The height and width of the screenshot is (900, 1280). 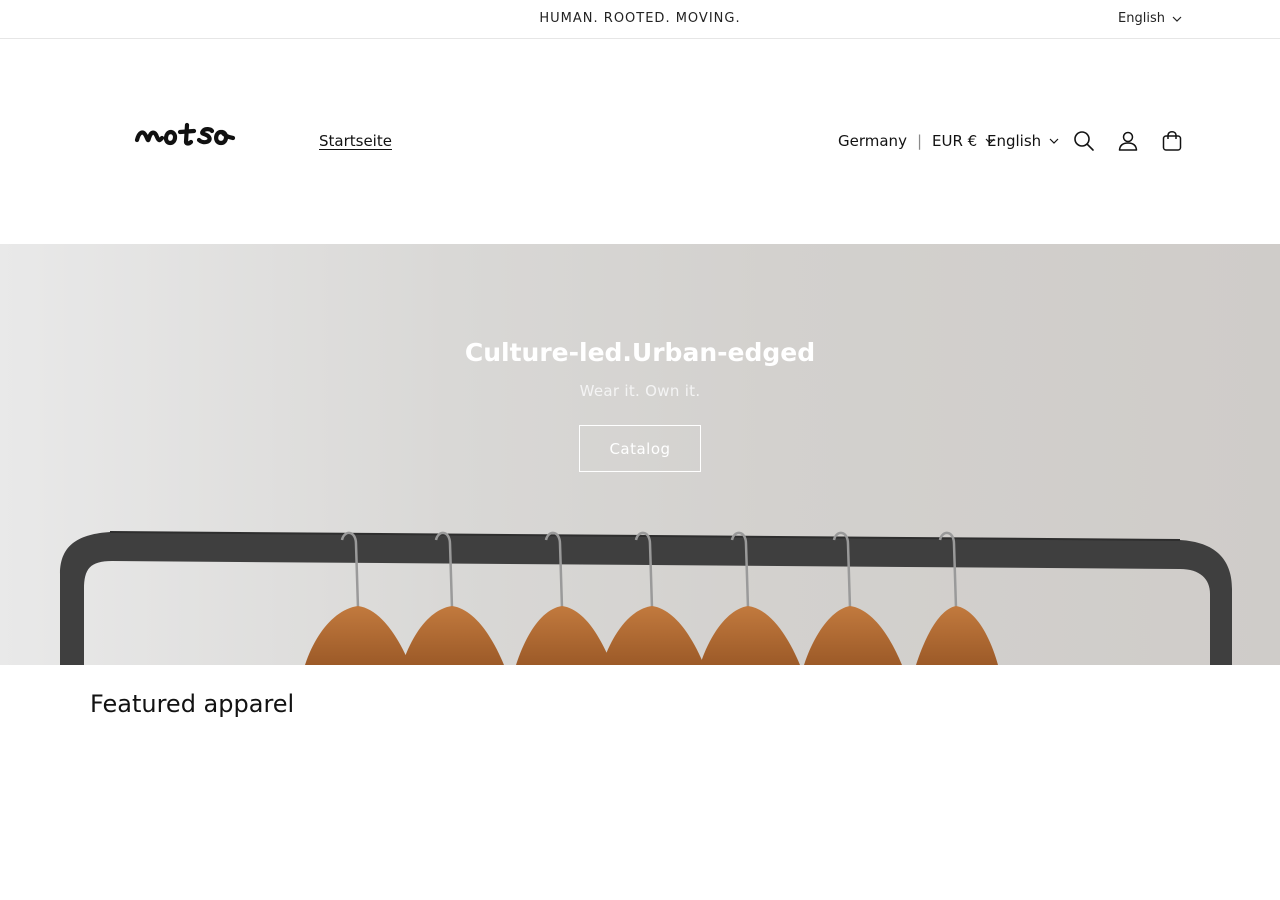 I want to click on language-selector: English, so click(x=1023, y=141).